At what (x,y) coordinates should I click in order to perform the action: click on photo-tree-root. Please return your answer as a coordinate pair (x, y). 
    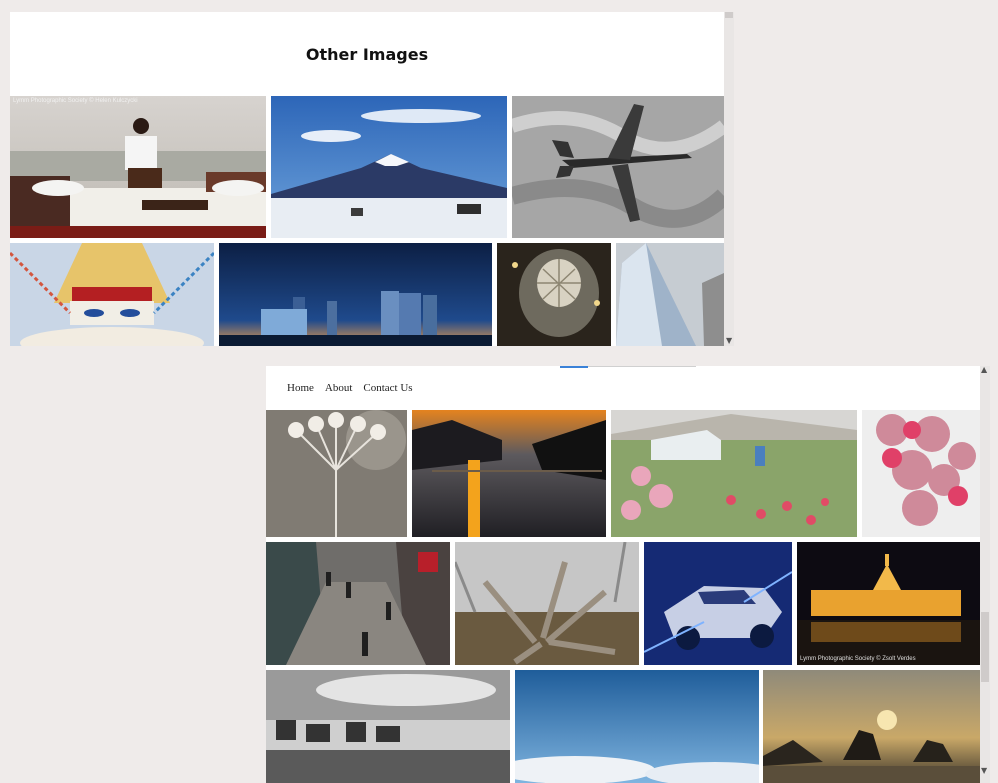
    Looking at the image, I should click on (547, 603).